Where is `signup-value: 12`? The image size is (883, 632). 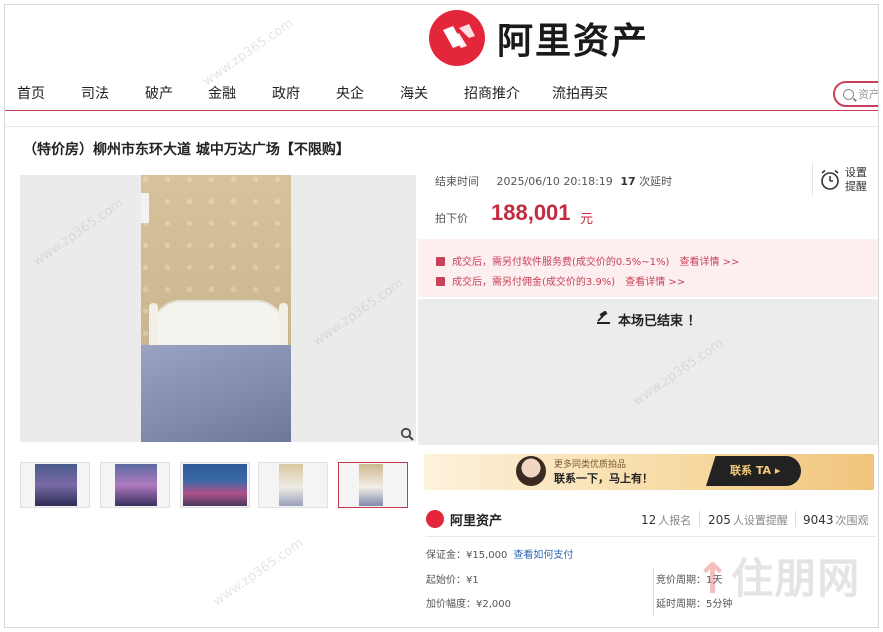 signup-value: 12 is located at coordinates (649, 520).